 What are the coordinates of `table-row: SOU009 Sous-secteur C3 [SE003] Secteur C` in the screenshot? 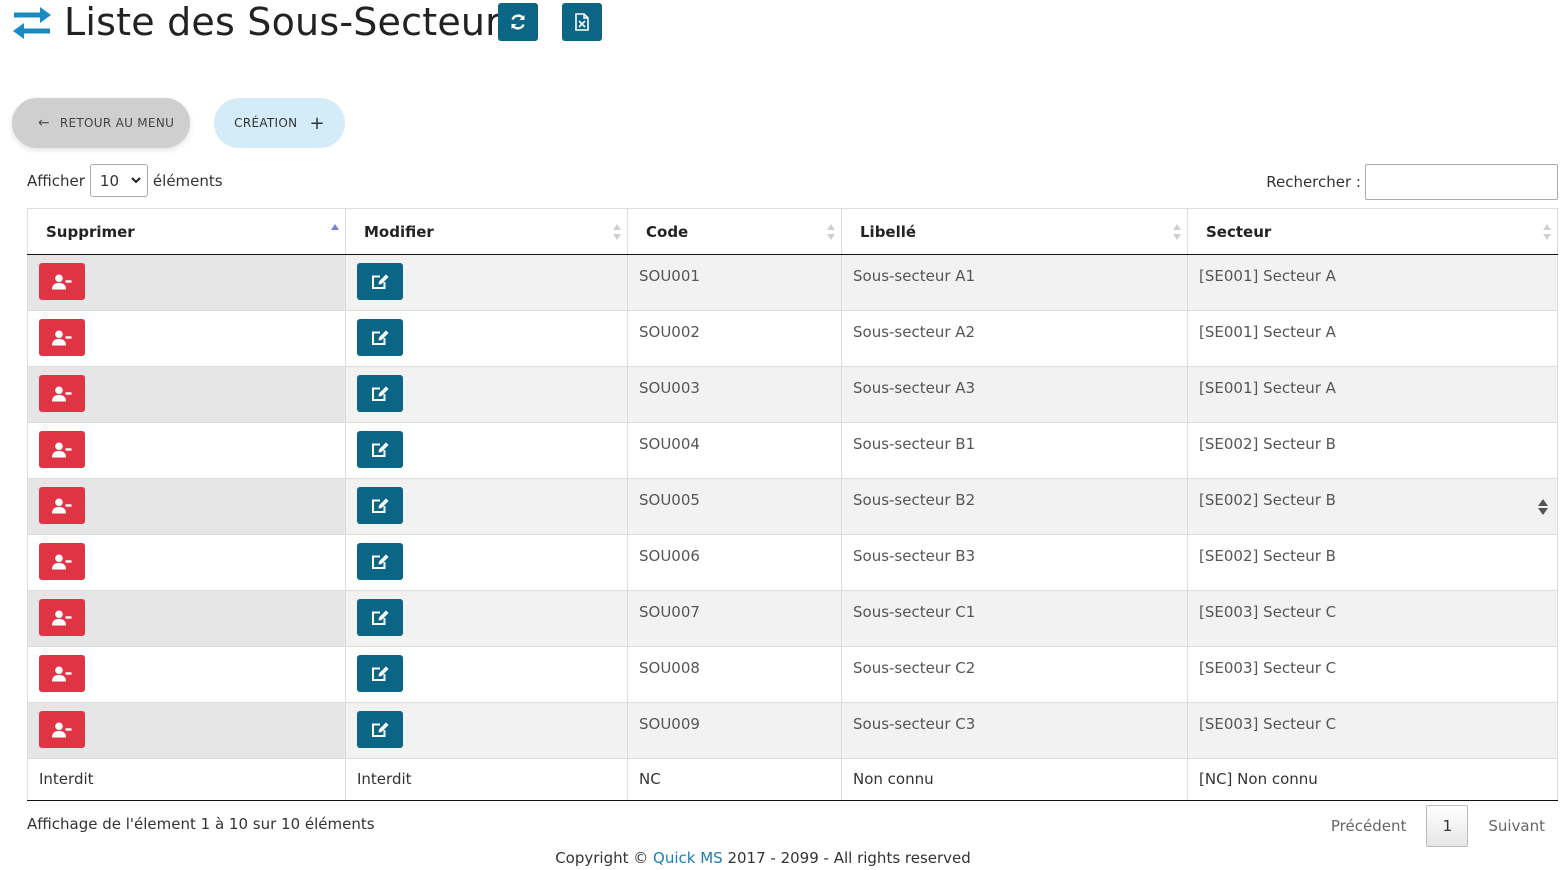 It's located at (792, 730).